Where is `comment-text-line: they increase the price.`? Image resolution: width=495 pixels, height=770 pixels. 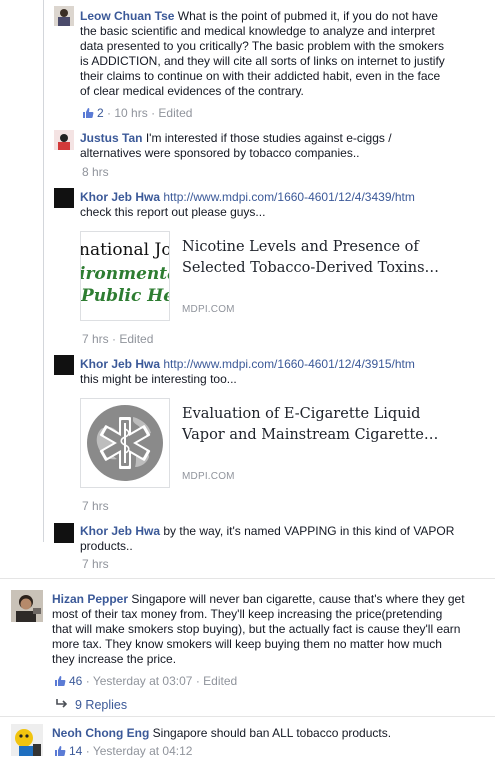
comment-text-line: they increase the price. is located at coordinates (114, 659).